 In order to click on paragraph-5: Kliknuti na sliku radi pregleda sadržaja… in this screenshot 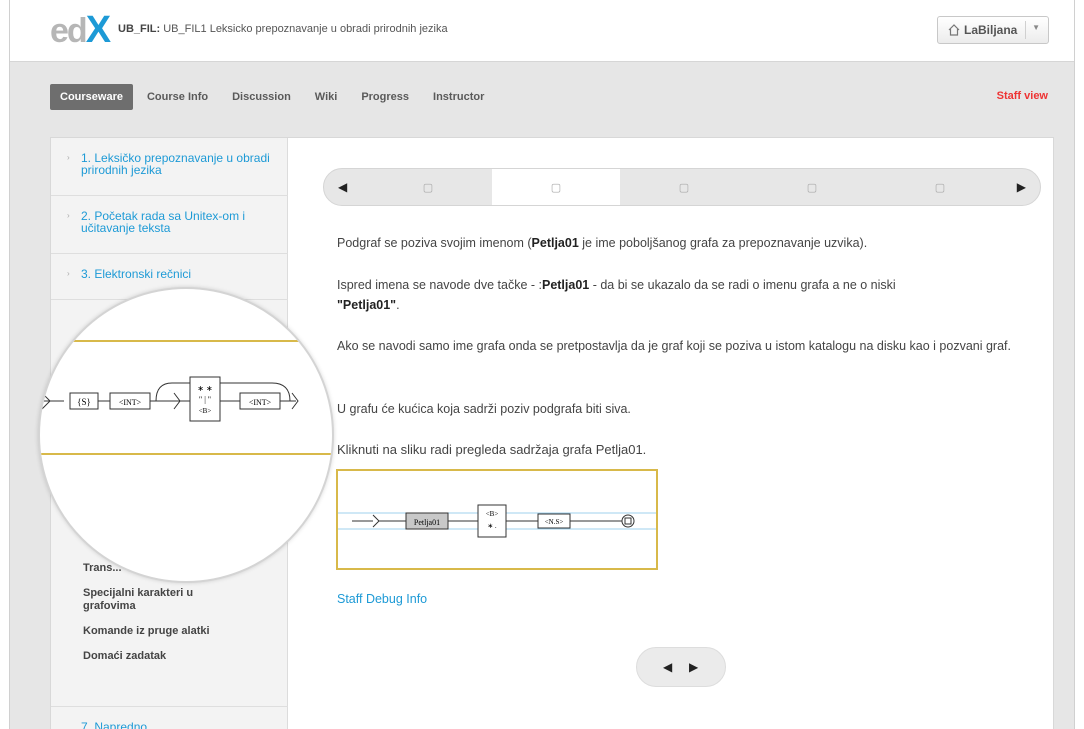, I will do `click(492, 449)`.